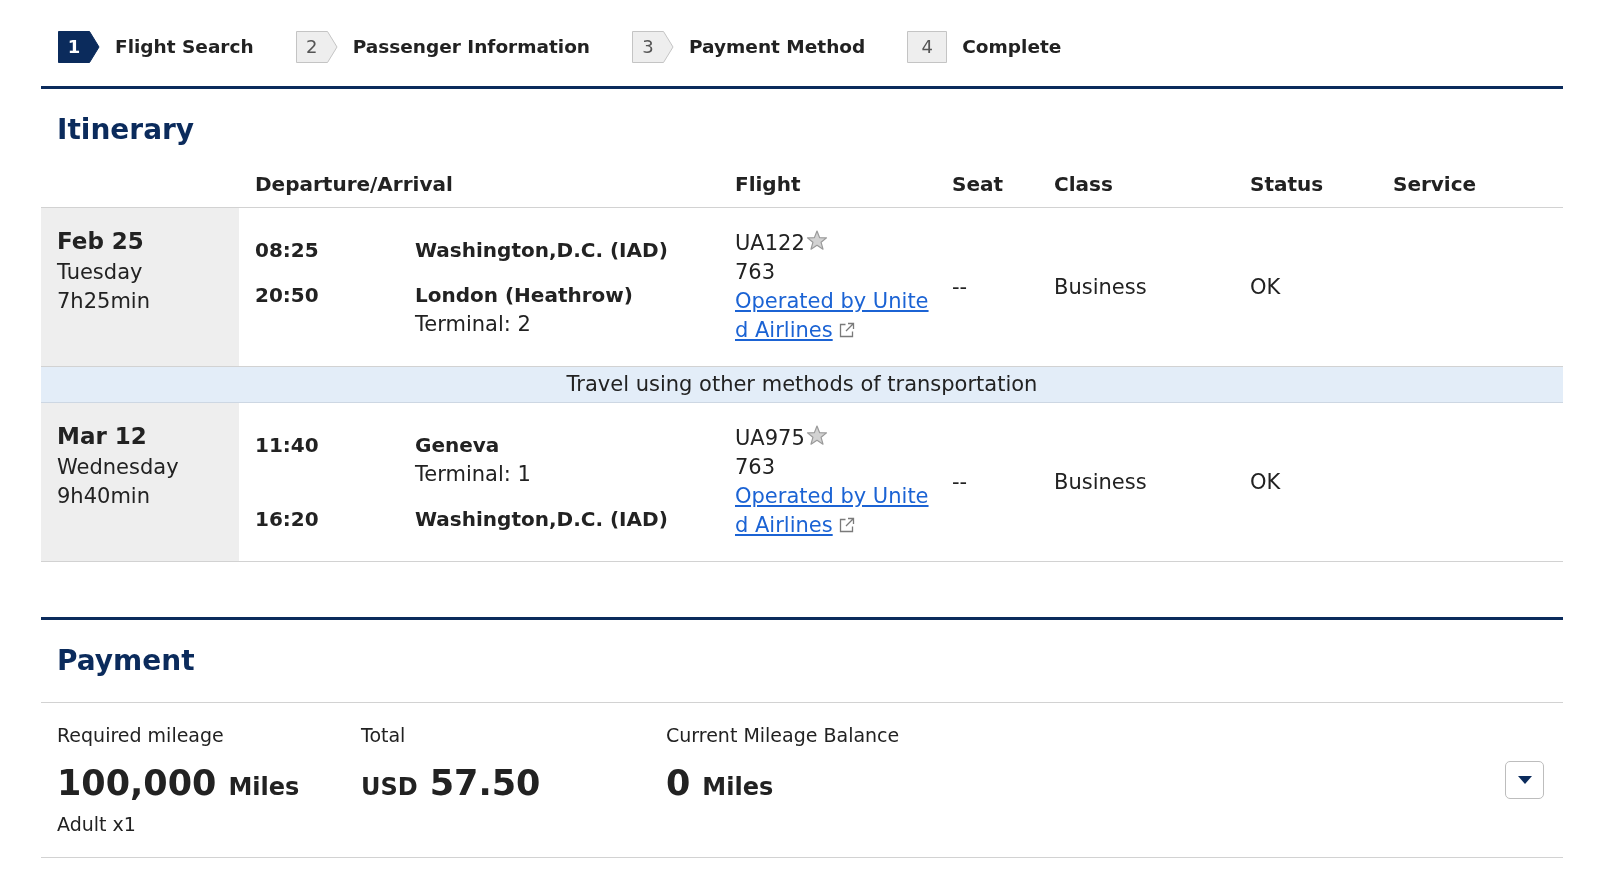 The width and height of the screenshot is (1608, 880). What do you see at coordinates (927, 47) in the screenshot?
I see `step-number: 4` at bounding box center [927, 47].